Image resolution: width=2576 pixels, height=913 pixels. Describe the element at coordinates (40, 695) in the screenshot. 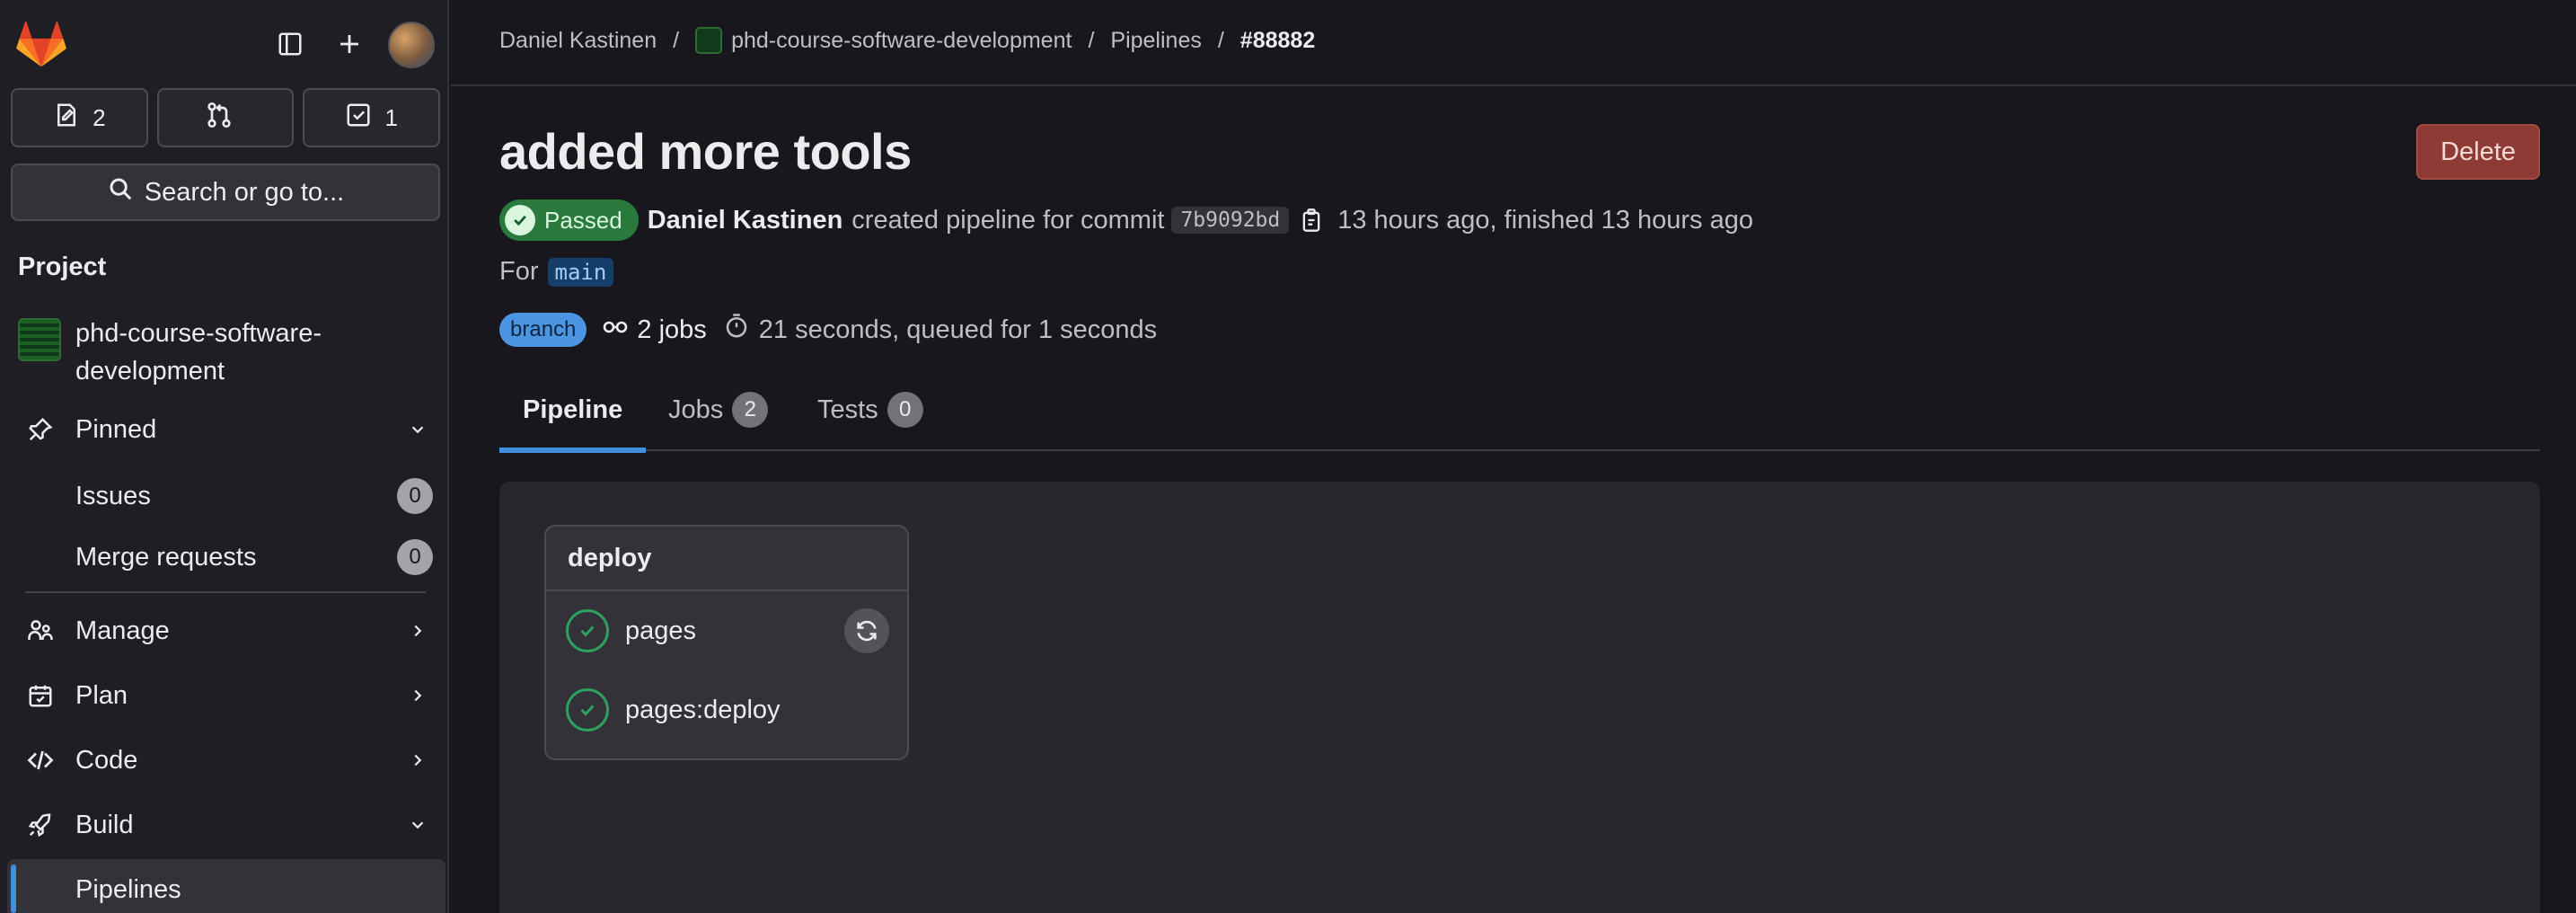

I see `calendar-icon` at that location.